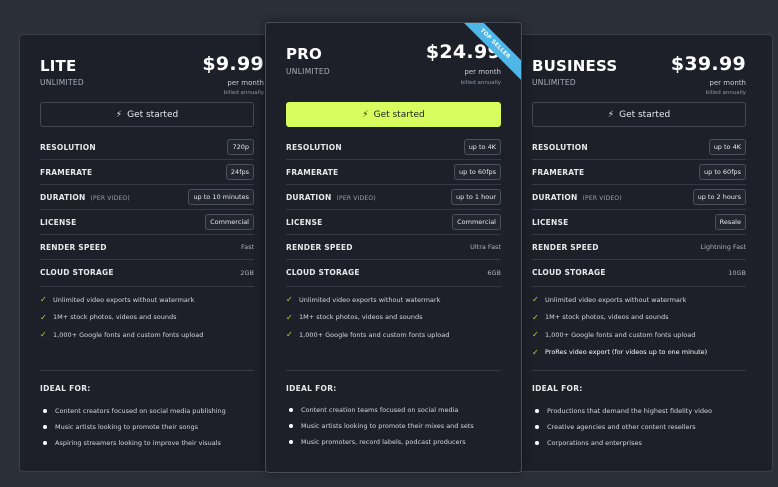  I want to click on feature-row-render-speed: RENDER SPEED Ultra Fast, so click(393, 247).